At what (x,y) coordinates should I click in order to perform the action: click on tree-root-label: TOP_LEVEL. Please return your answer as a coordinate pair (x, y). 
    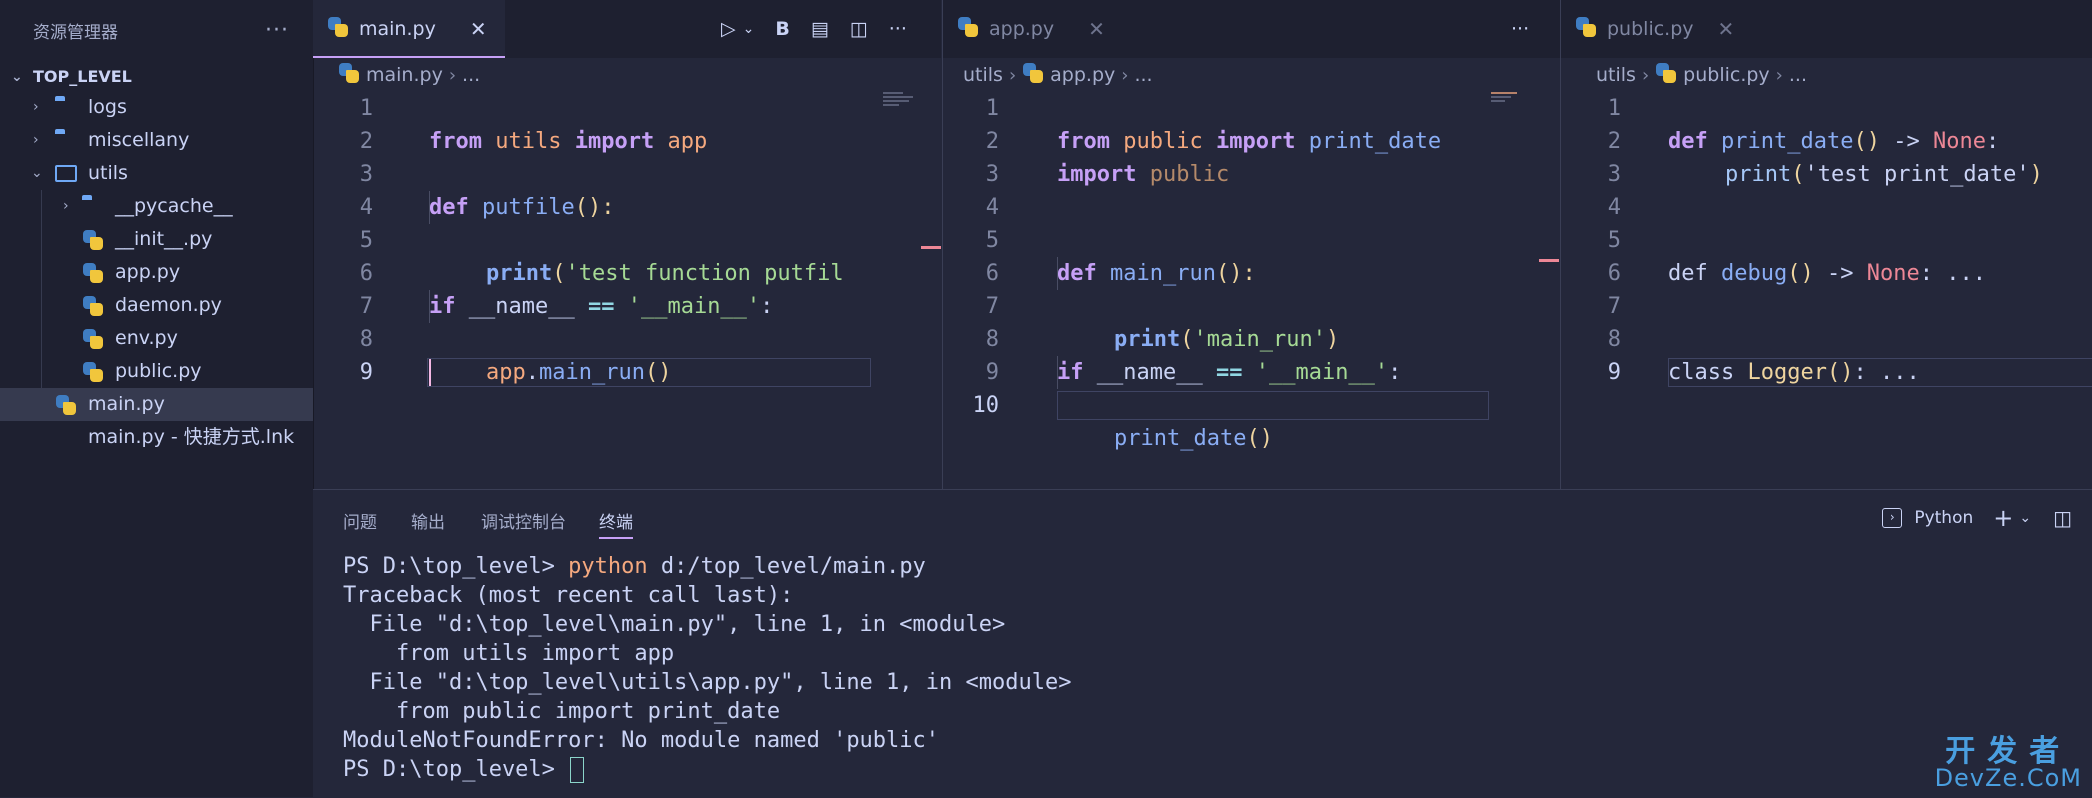
    Looking at the image, I should click on (82, 76).